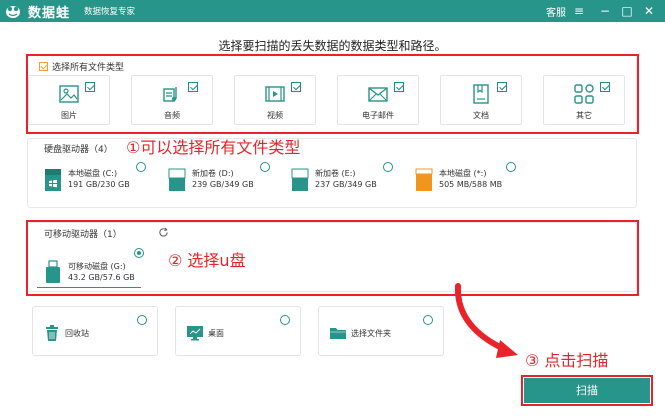 This screenshot has height=417, width=665. What do you see at coordinates (77, 333) in the screenshot?
I see `location-label: 回收站` at bounding box center [77, 333].